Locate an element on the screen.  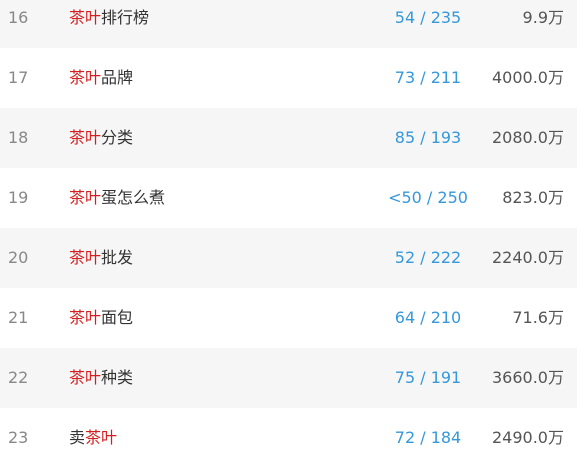
search-volume: 4000.0万 is located at coordinates (528, 77).